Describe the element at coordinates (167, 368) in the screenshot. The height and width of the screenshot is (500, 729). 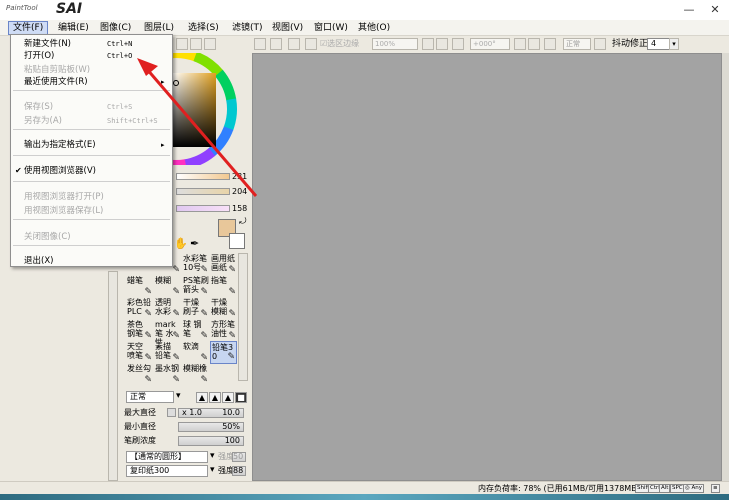
I see `brush-tool-label: 墨水钢` at that location.